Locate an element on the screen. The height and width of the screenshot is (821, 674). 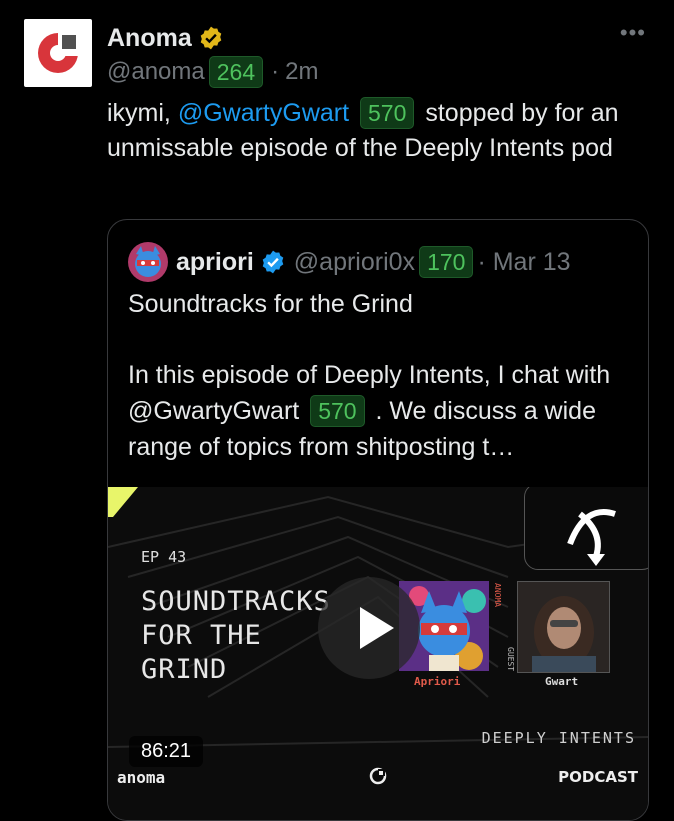
episode-title-line: GRIND is located at coordinates (184, 669).